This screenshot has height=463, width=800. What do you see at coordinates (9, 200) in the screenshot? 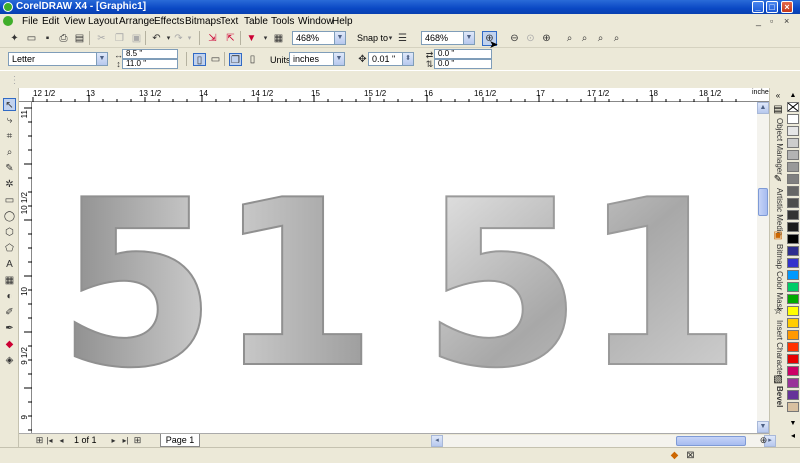
I see `rectangle-tool-icon: ▭` at bounding box center [9, 200].